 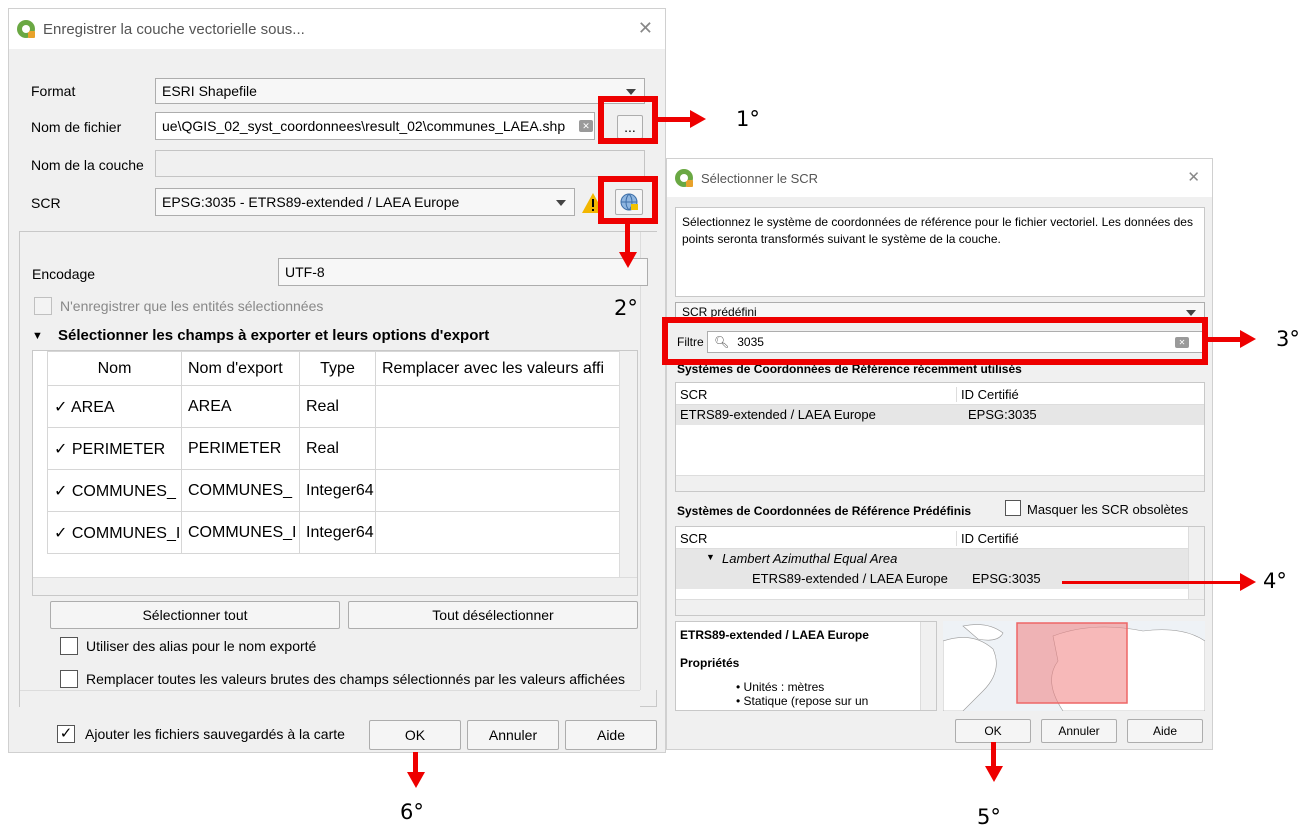 I want to click on table-row: ✓ COMMUNES_ COMMUNES_ Integer64, so click(x=333, y=490).